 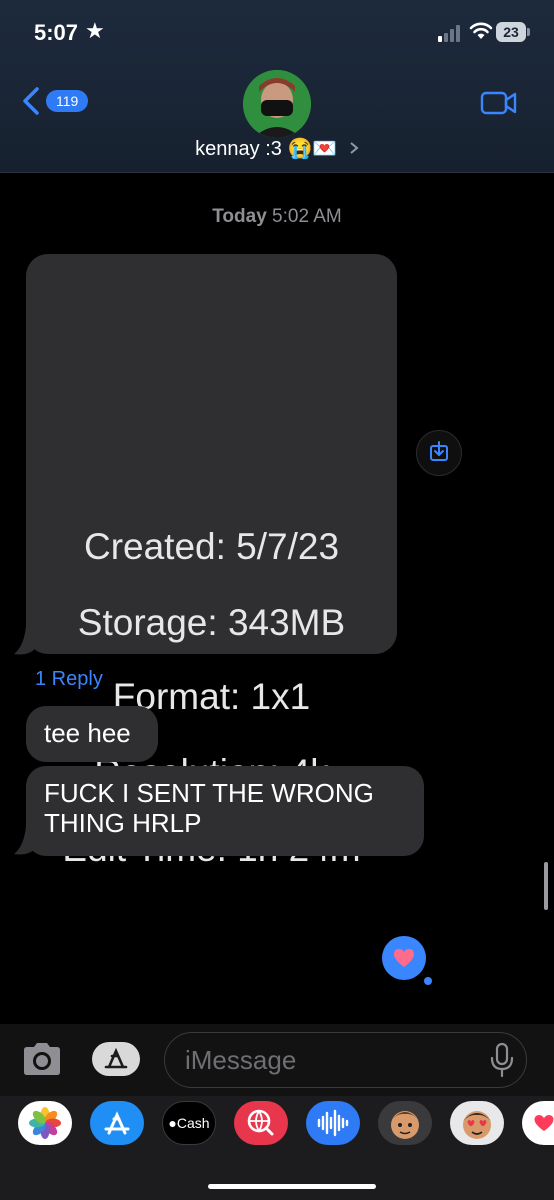 I want to click on thread-reply-link: 1 Reply, so click(x=69, y=679).